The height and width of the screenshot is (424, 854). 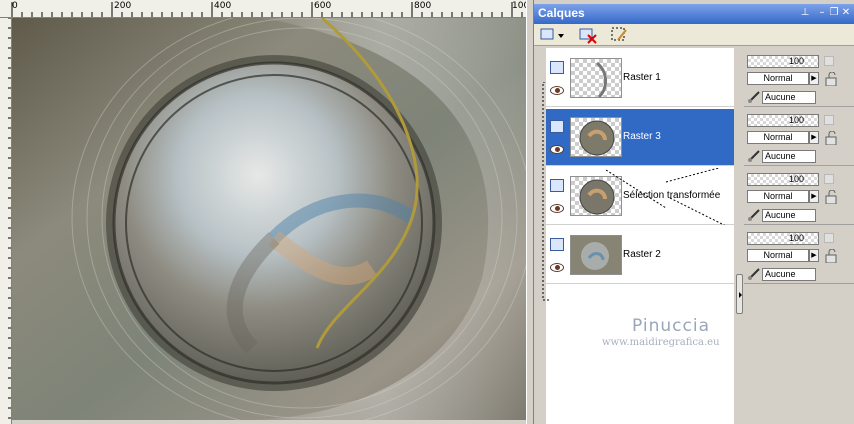 What do you see at coordinates (561, 13) in the screenshot?
I see `palette-title: Calques` at bounding box center [561, 13].